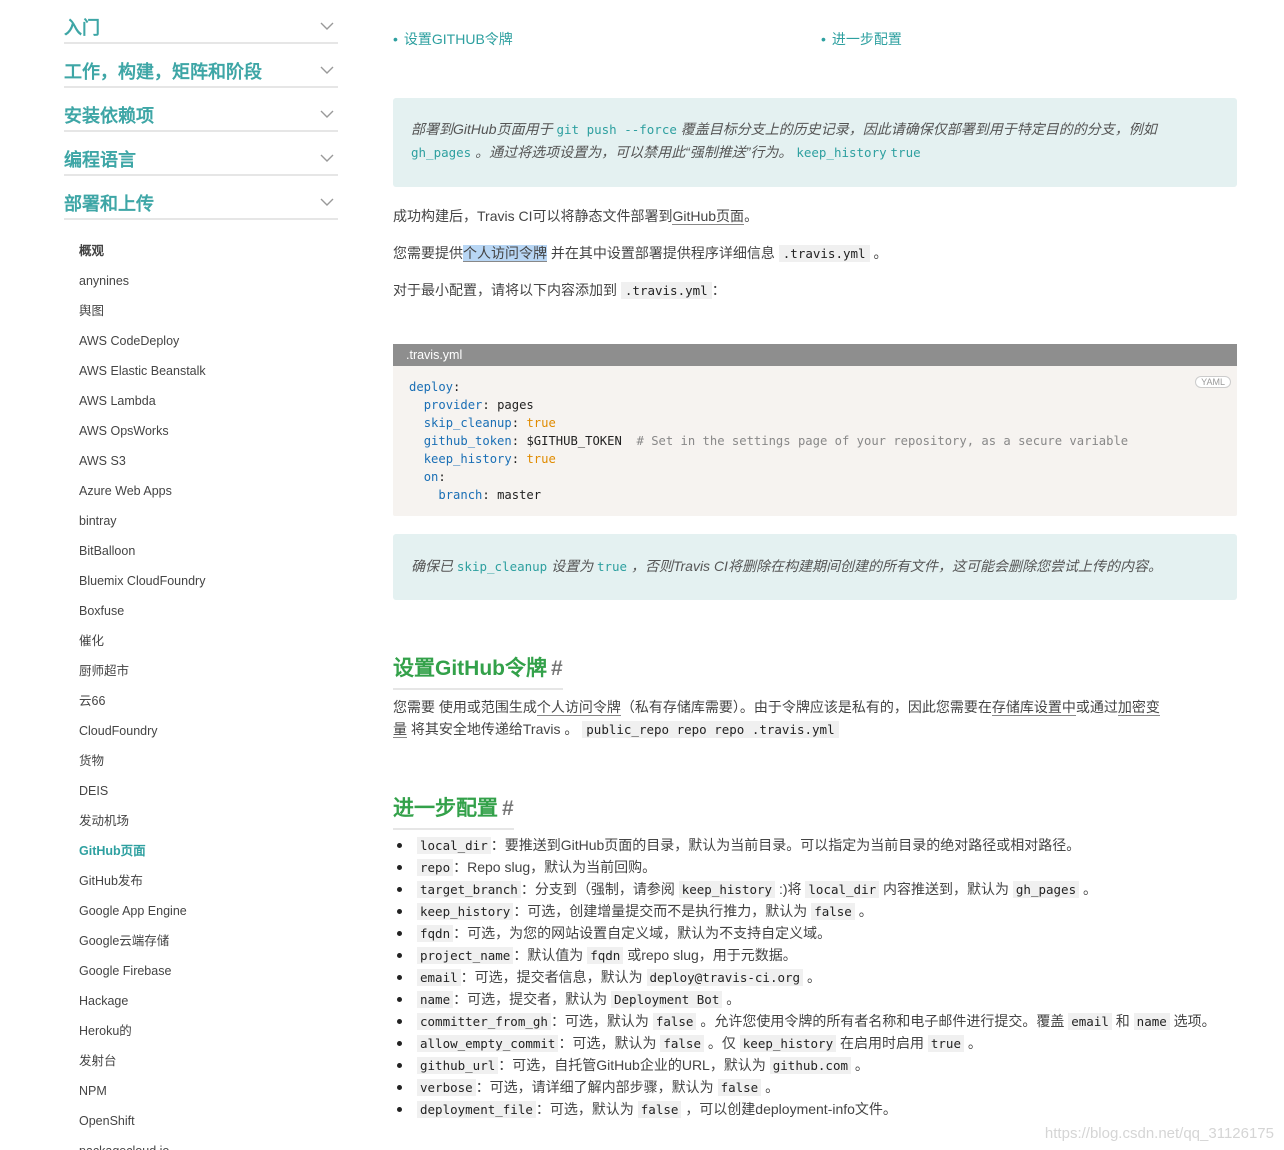 This screenshot has height=1150, width=1284. I want to click on toc-link-token: 设置GITHUB令牌, so click(453, 39).